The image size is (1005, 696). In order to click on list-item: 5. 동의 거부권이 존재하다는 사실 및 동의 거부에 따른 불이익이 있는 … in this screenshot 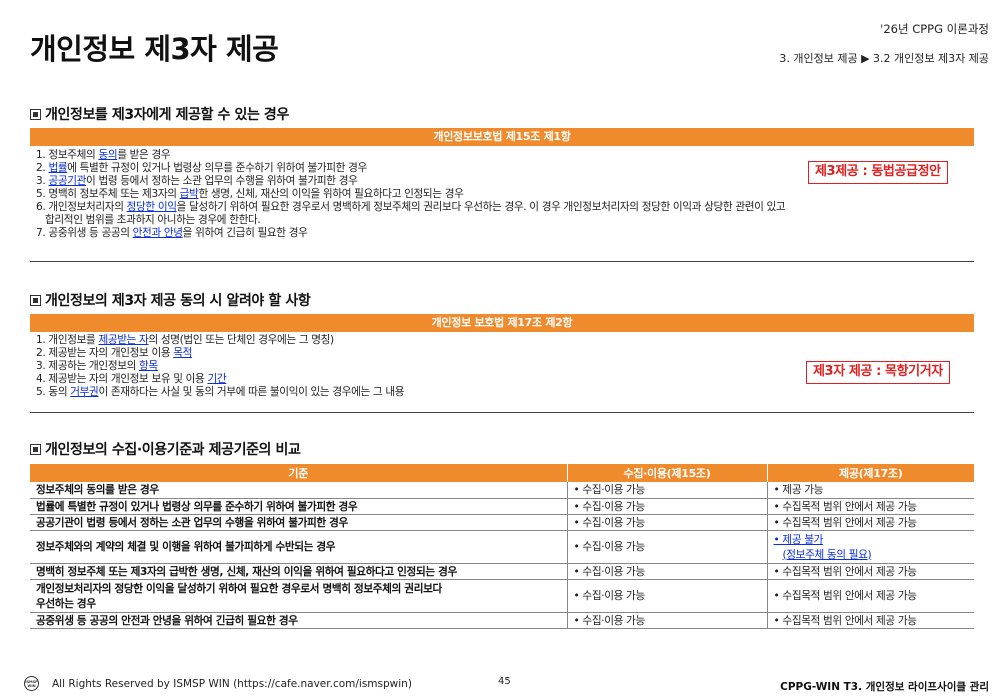, I will do `click(220, 392)`.